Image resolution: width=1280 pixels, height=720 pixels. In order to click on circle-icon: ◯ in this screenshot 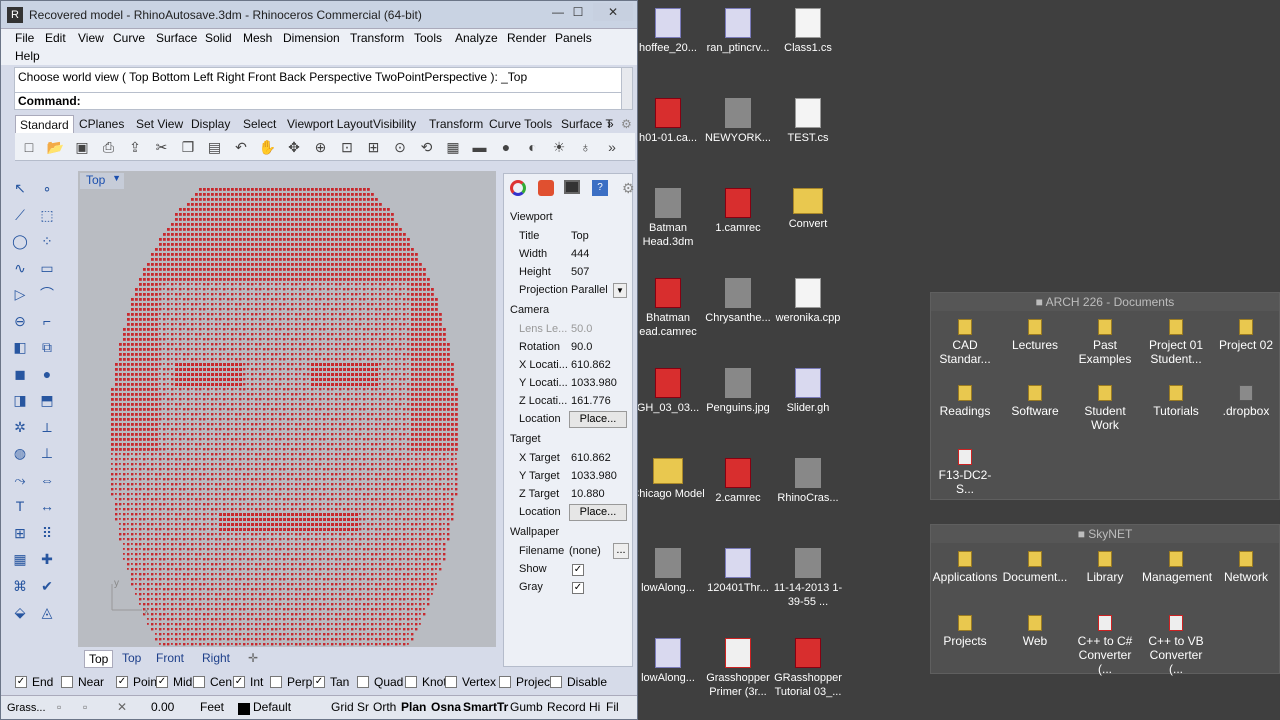, I will do `click(20, 241)`.